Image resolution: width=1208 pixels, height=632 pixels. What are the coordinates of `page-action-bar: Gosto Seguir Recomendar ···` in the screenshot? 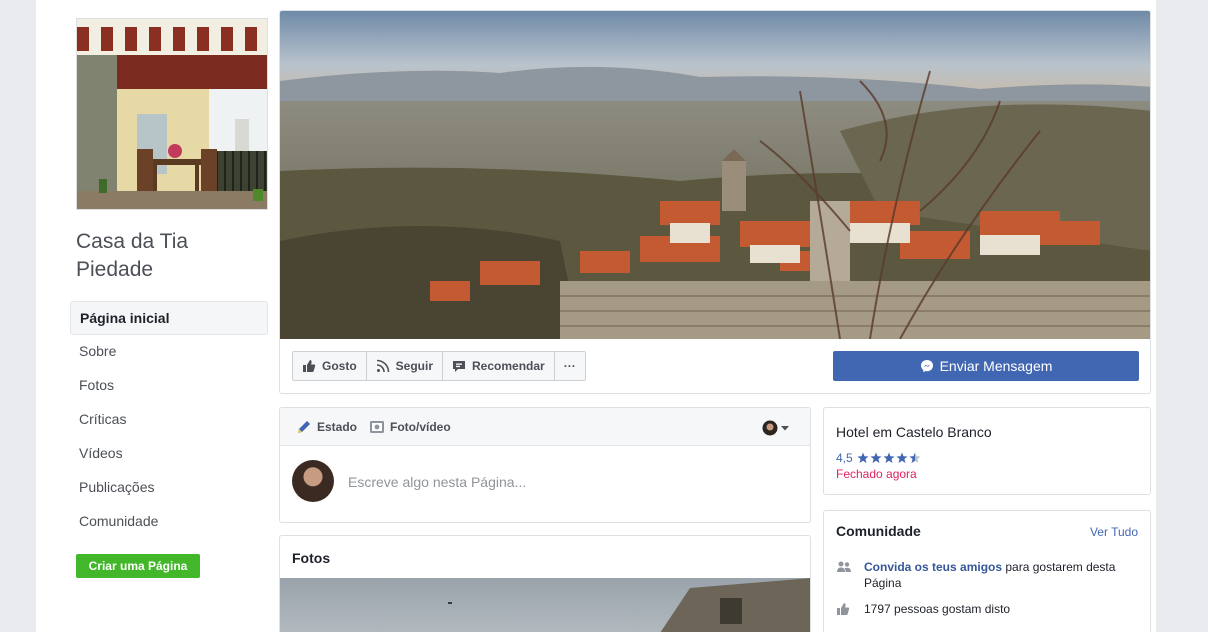 It's located at (439, 367).